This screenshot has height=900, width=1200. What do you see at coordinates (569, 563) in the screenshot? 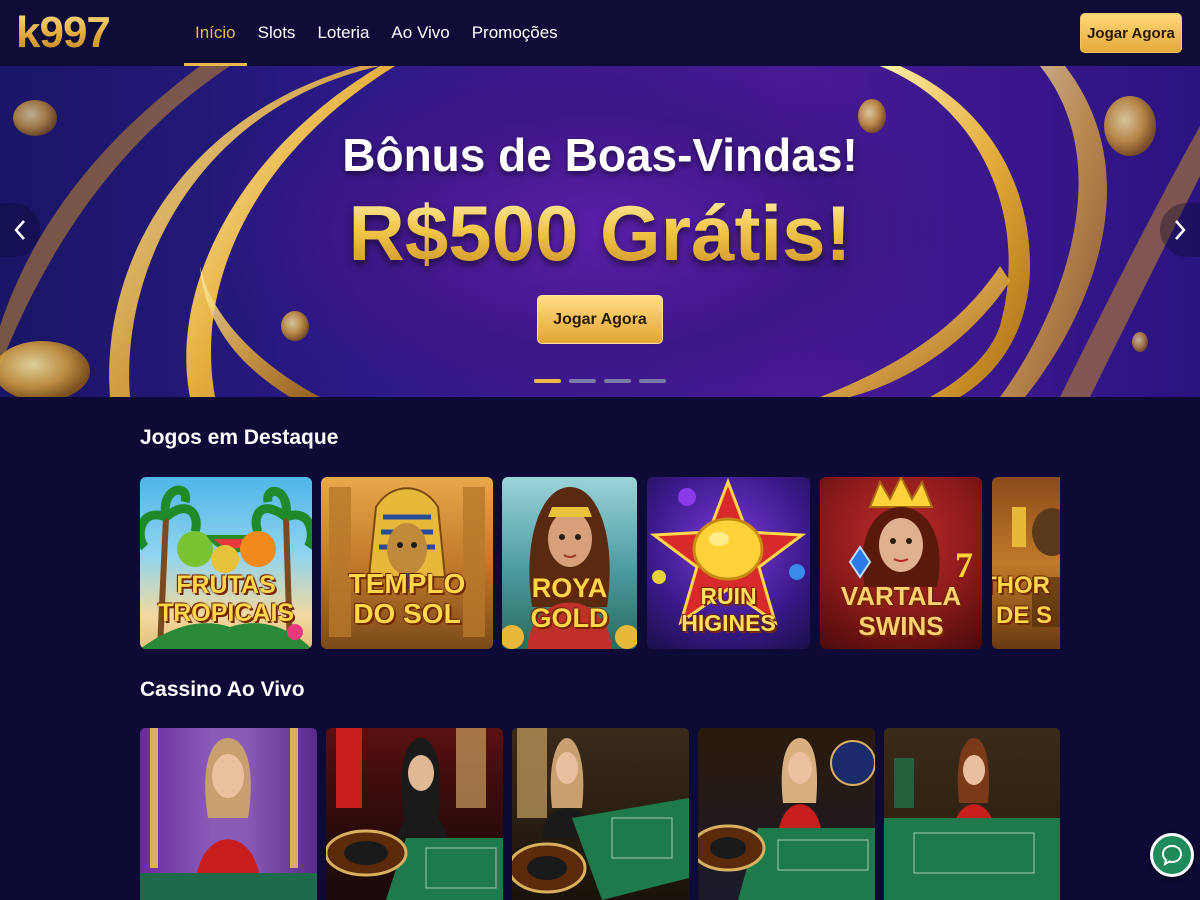
I see `game-card-roya-gold: ROYA GOLD` at bounding box center [569, 563].